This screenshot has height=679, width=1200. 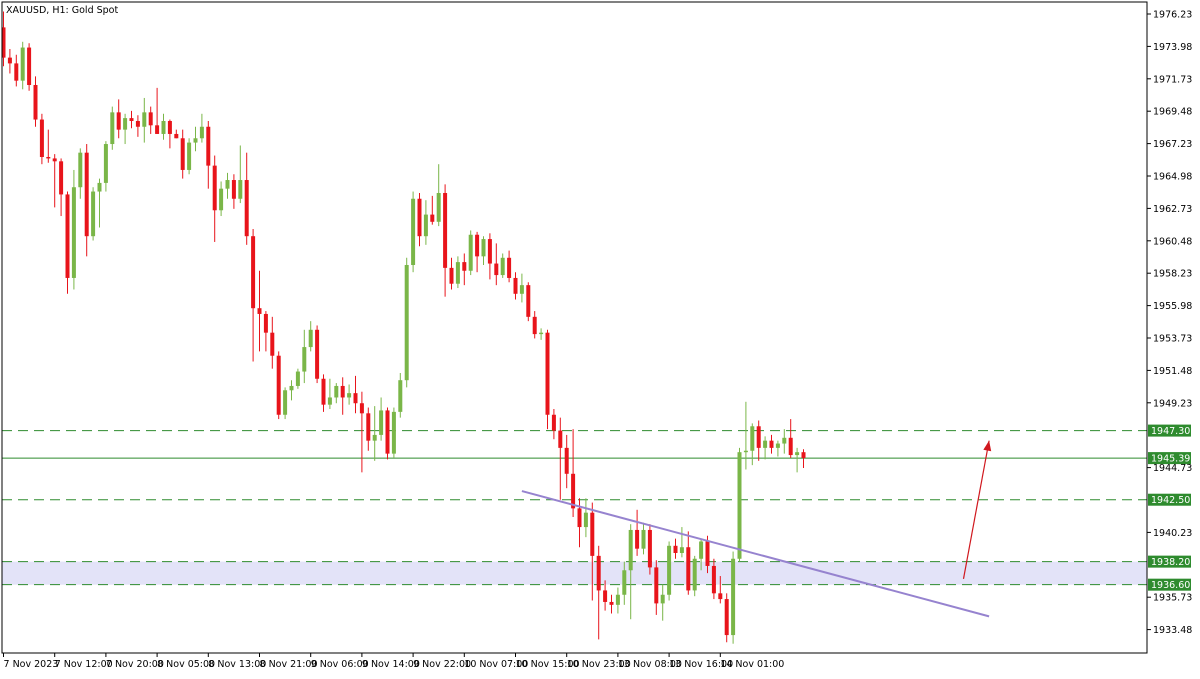 I want to click on x-tick-label: 14 Nov 01:00, so click(x=752, y=664).